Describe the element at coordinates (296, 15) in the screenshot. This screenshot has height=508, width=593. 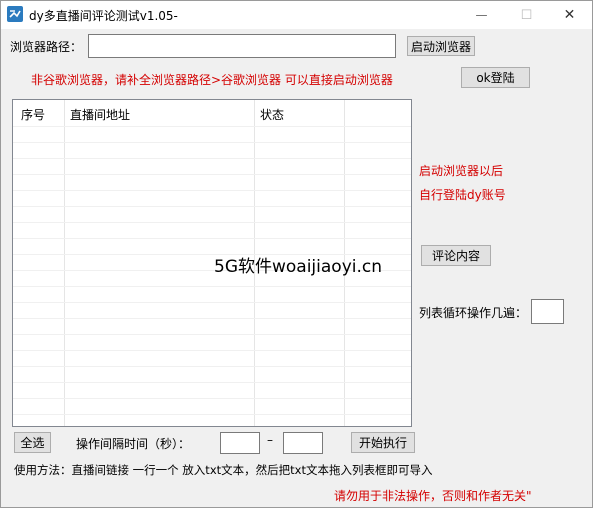
I see `title-bar: dy多直播间评论测试v1.05- — ☐ ✕` at that location.